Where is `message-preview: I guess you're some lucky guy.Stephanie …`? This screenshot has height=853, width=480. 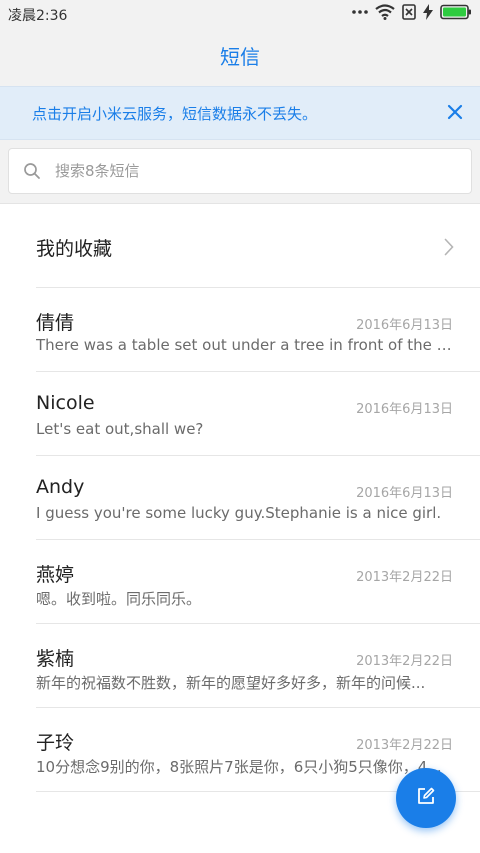 message-preview: I guess you're some lucky guy.Stephanie … is located at coordinates (239, 513).